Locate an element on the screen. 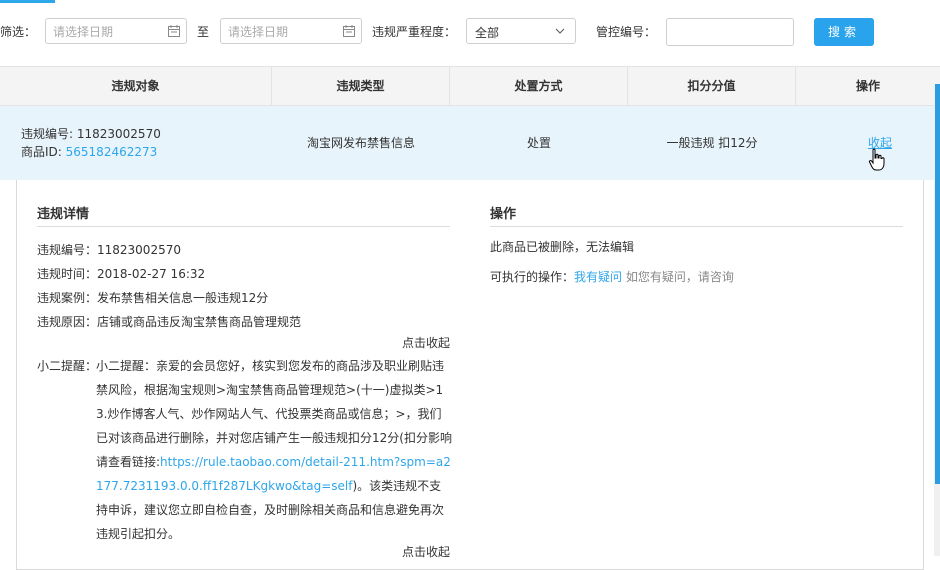 This screenshot has width=940, height=570. control-no-input is located at coordinates (730, 32).